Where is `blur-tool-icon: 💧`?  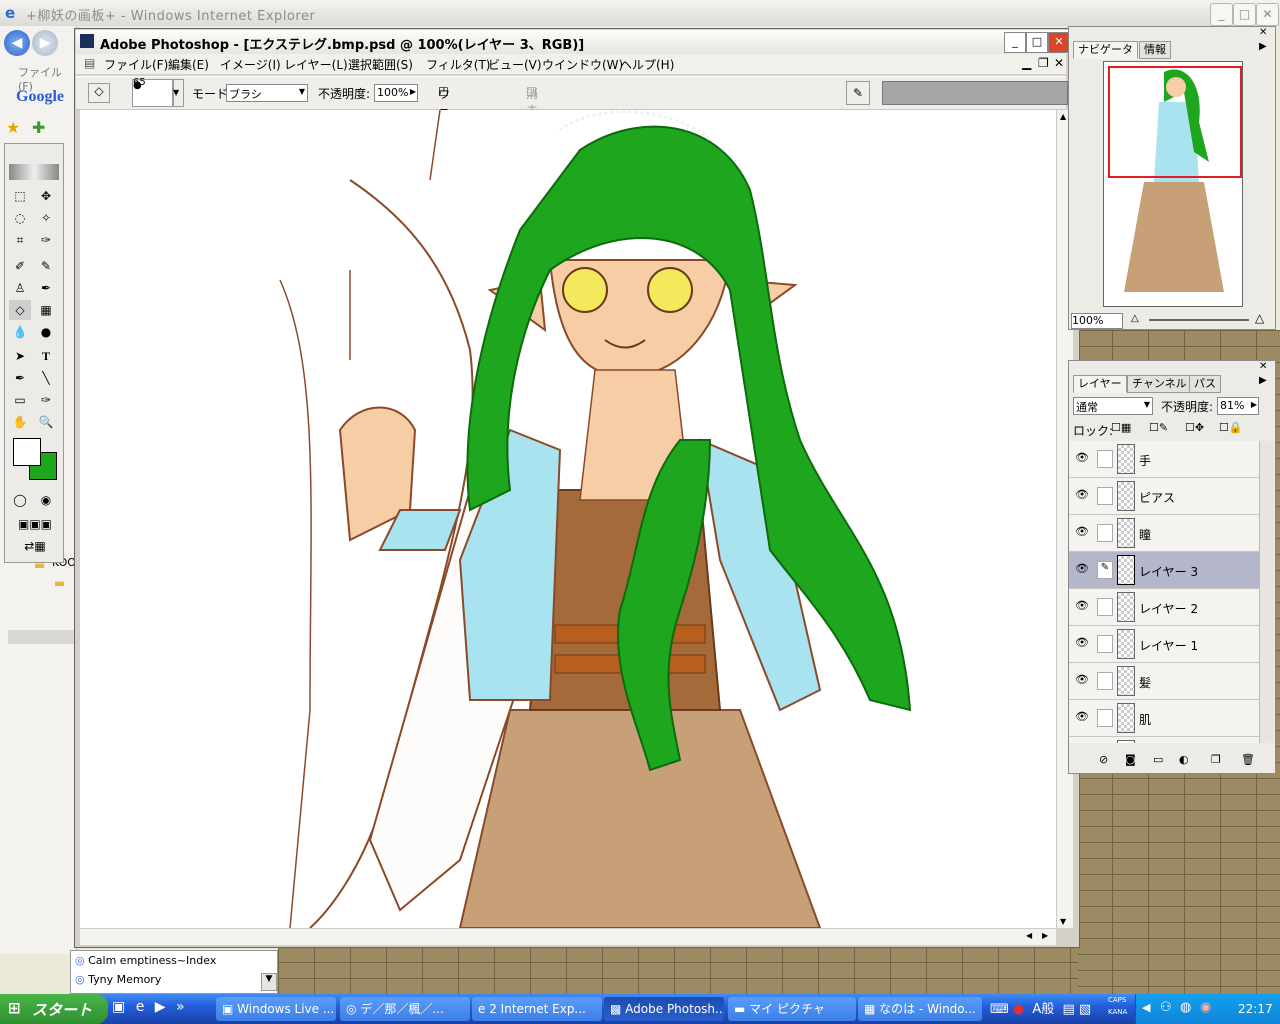 blur-tool-icon: 💧 is located at coordinates (20, 332).